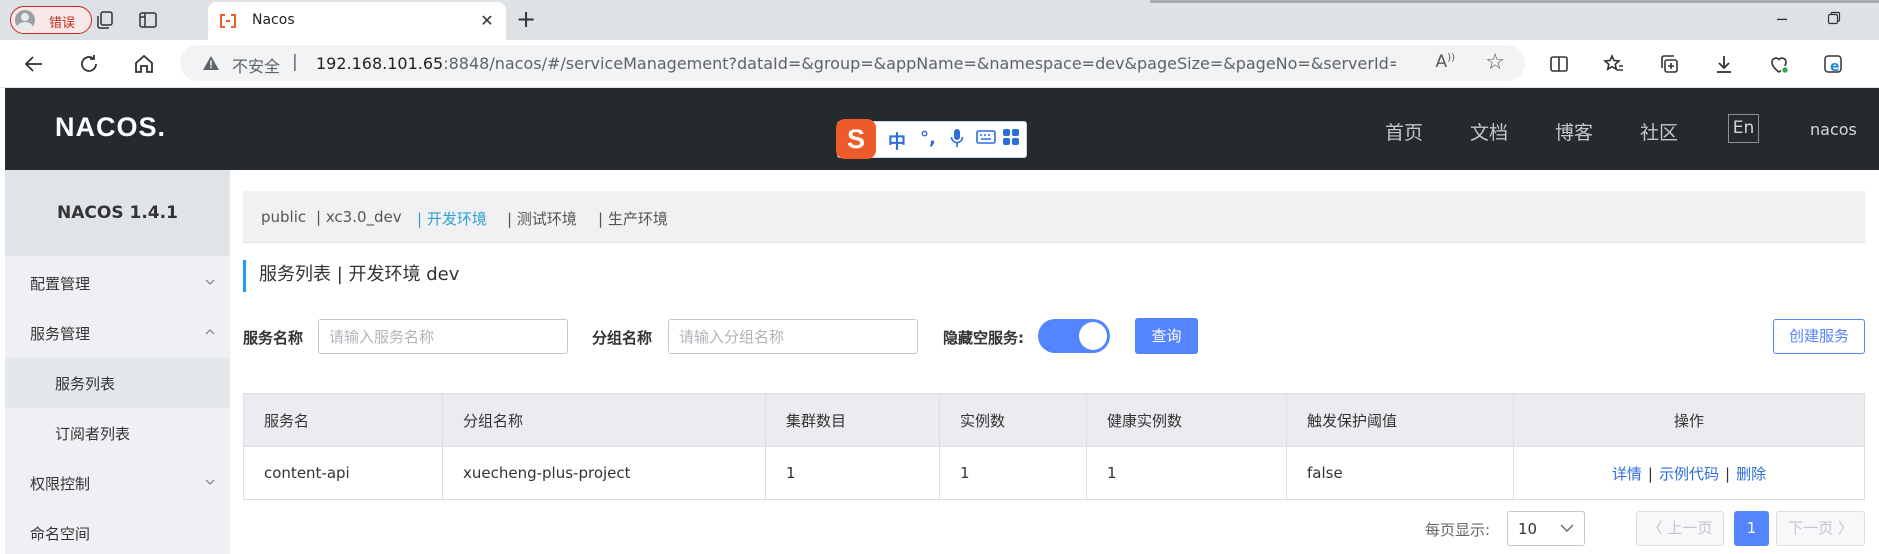 The width and height of the screenshot is (1879, 554). Describe the element at coordinates (51, 20) in the screenshot. I see `profile-button: 错误` at that location.